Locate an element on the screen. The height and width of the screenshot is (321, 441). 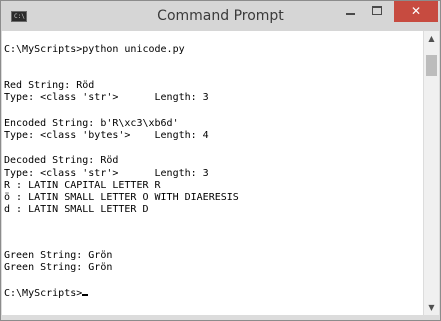
minimize-icon is located at coordinates (350, 14).